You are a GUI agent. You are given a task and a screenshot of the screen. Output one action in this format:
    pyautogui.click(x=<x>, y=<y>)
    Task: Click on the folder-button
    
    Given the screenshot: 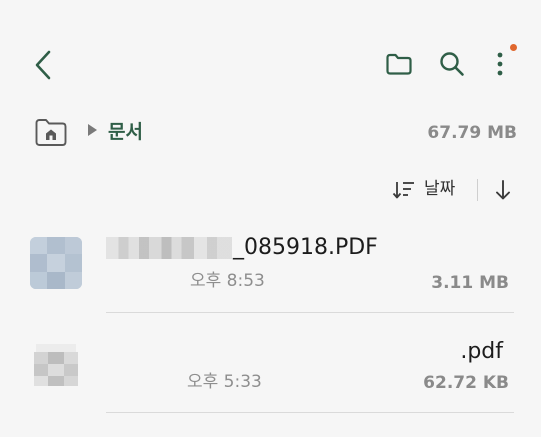 What is the action you would take?
    pyautogui.click(x=399, y=64)
    